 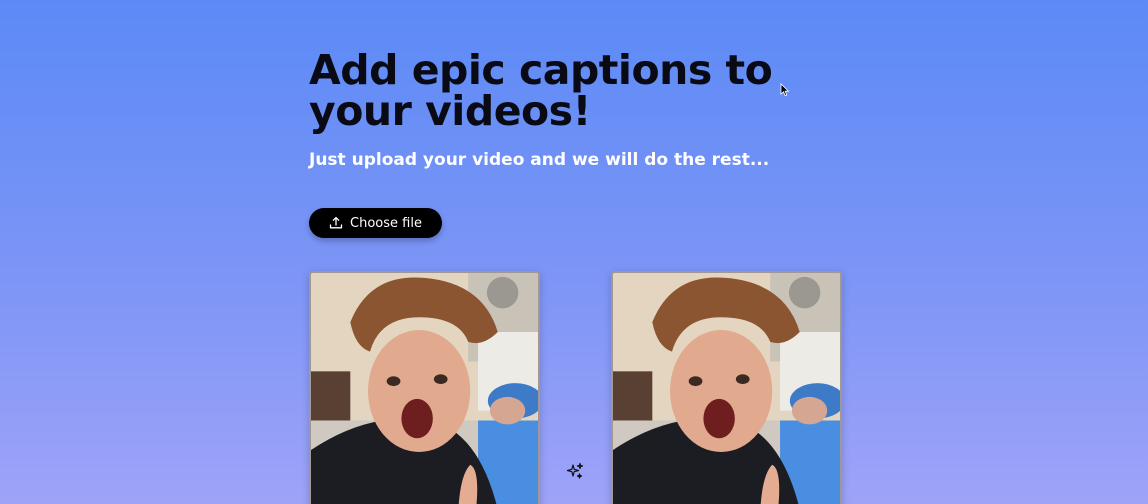 I want to click on choose-file-button: Choose file, so click(x=375, y=223).